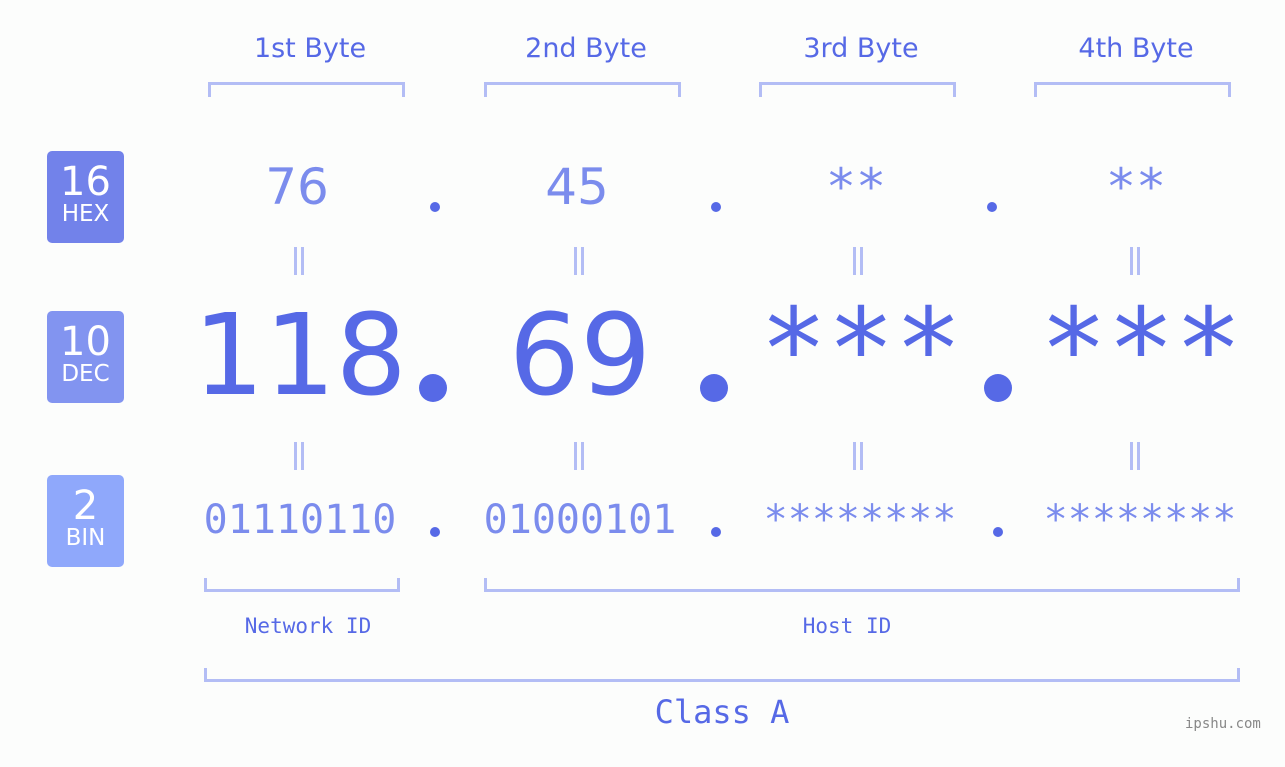  I want to click on byte-header-2: 2nd Byte, so click(586, 48).